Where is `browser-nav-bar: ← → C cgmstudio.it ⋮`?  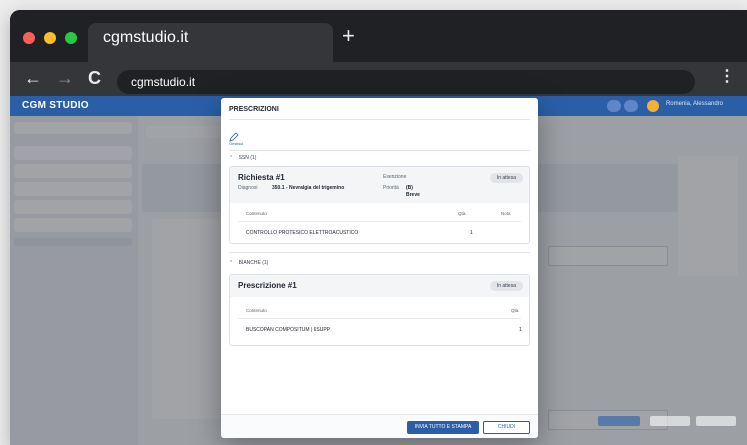 browser-nav-bar: ← → C cgmstudio.it ⋮ is located at coordinates (378, 79).